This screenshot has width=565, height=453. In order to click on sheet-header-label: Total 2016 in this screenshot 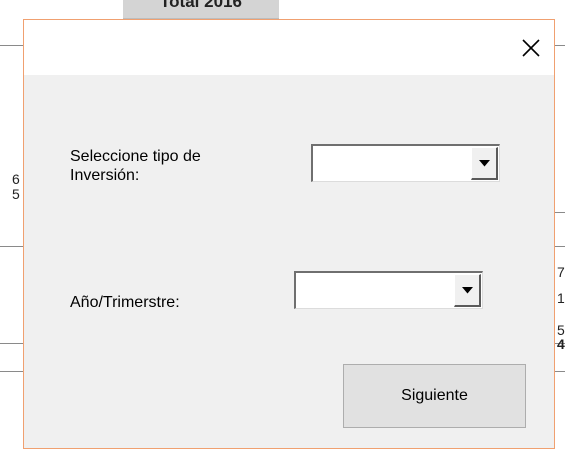, I will do `click(201, 5)`.